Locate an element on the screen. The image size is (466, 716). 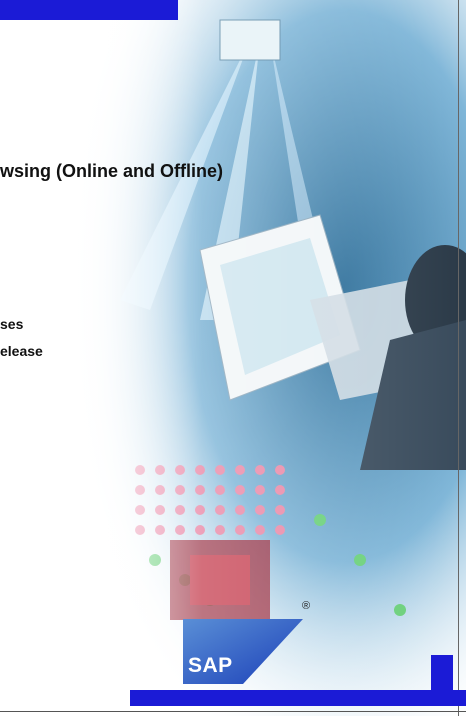
bottom-border-line is located at coordinates (233, 711).